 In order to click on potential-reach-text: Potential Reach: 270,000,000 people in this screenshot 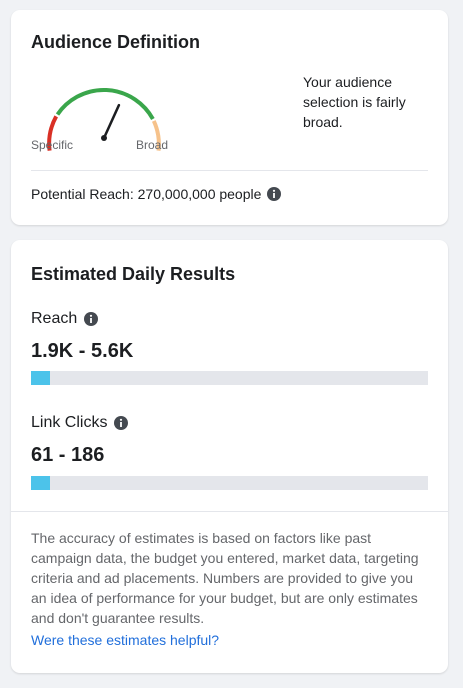, I will do `click(146, 194)`.